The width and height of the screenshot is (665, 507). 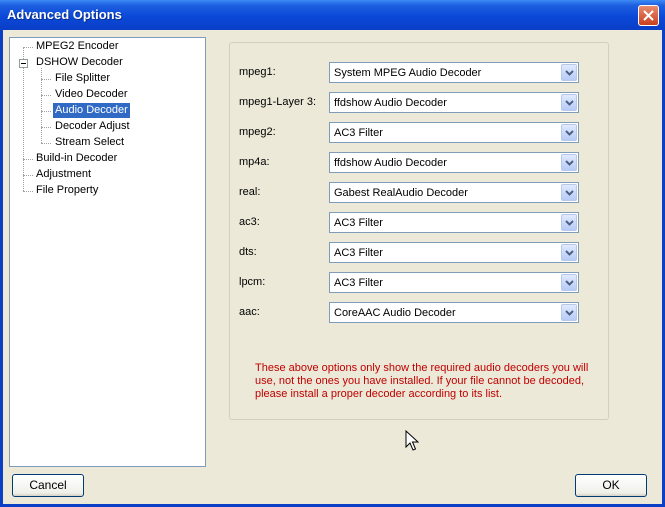 I want to click on dts-label: dts:, so click(x=248, y=252).